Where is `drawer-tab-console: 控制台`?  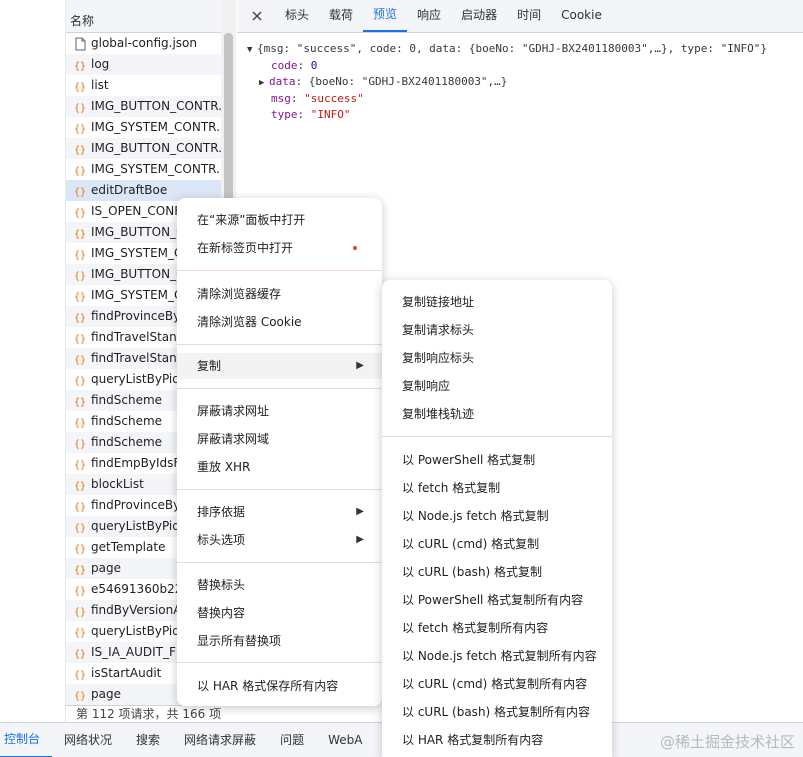 drawer-tab-console: 控制台 is located at coordinates (26, 740).